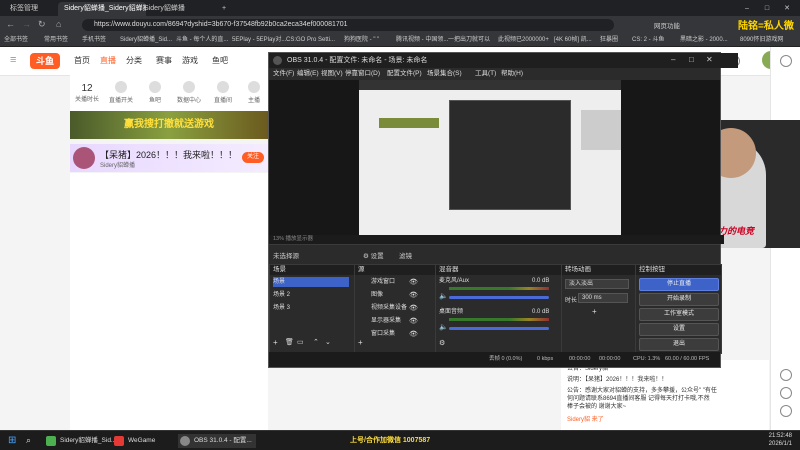 Image resolution: width=800 pixels, height=450 pixels. Describe the element at coordinates (13, 60) in the screenshot. I see `menu-icon: ≡` at that location.